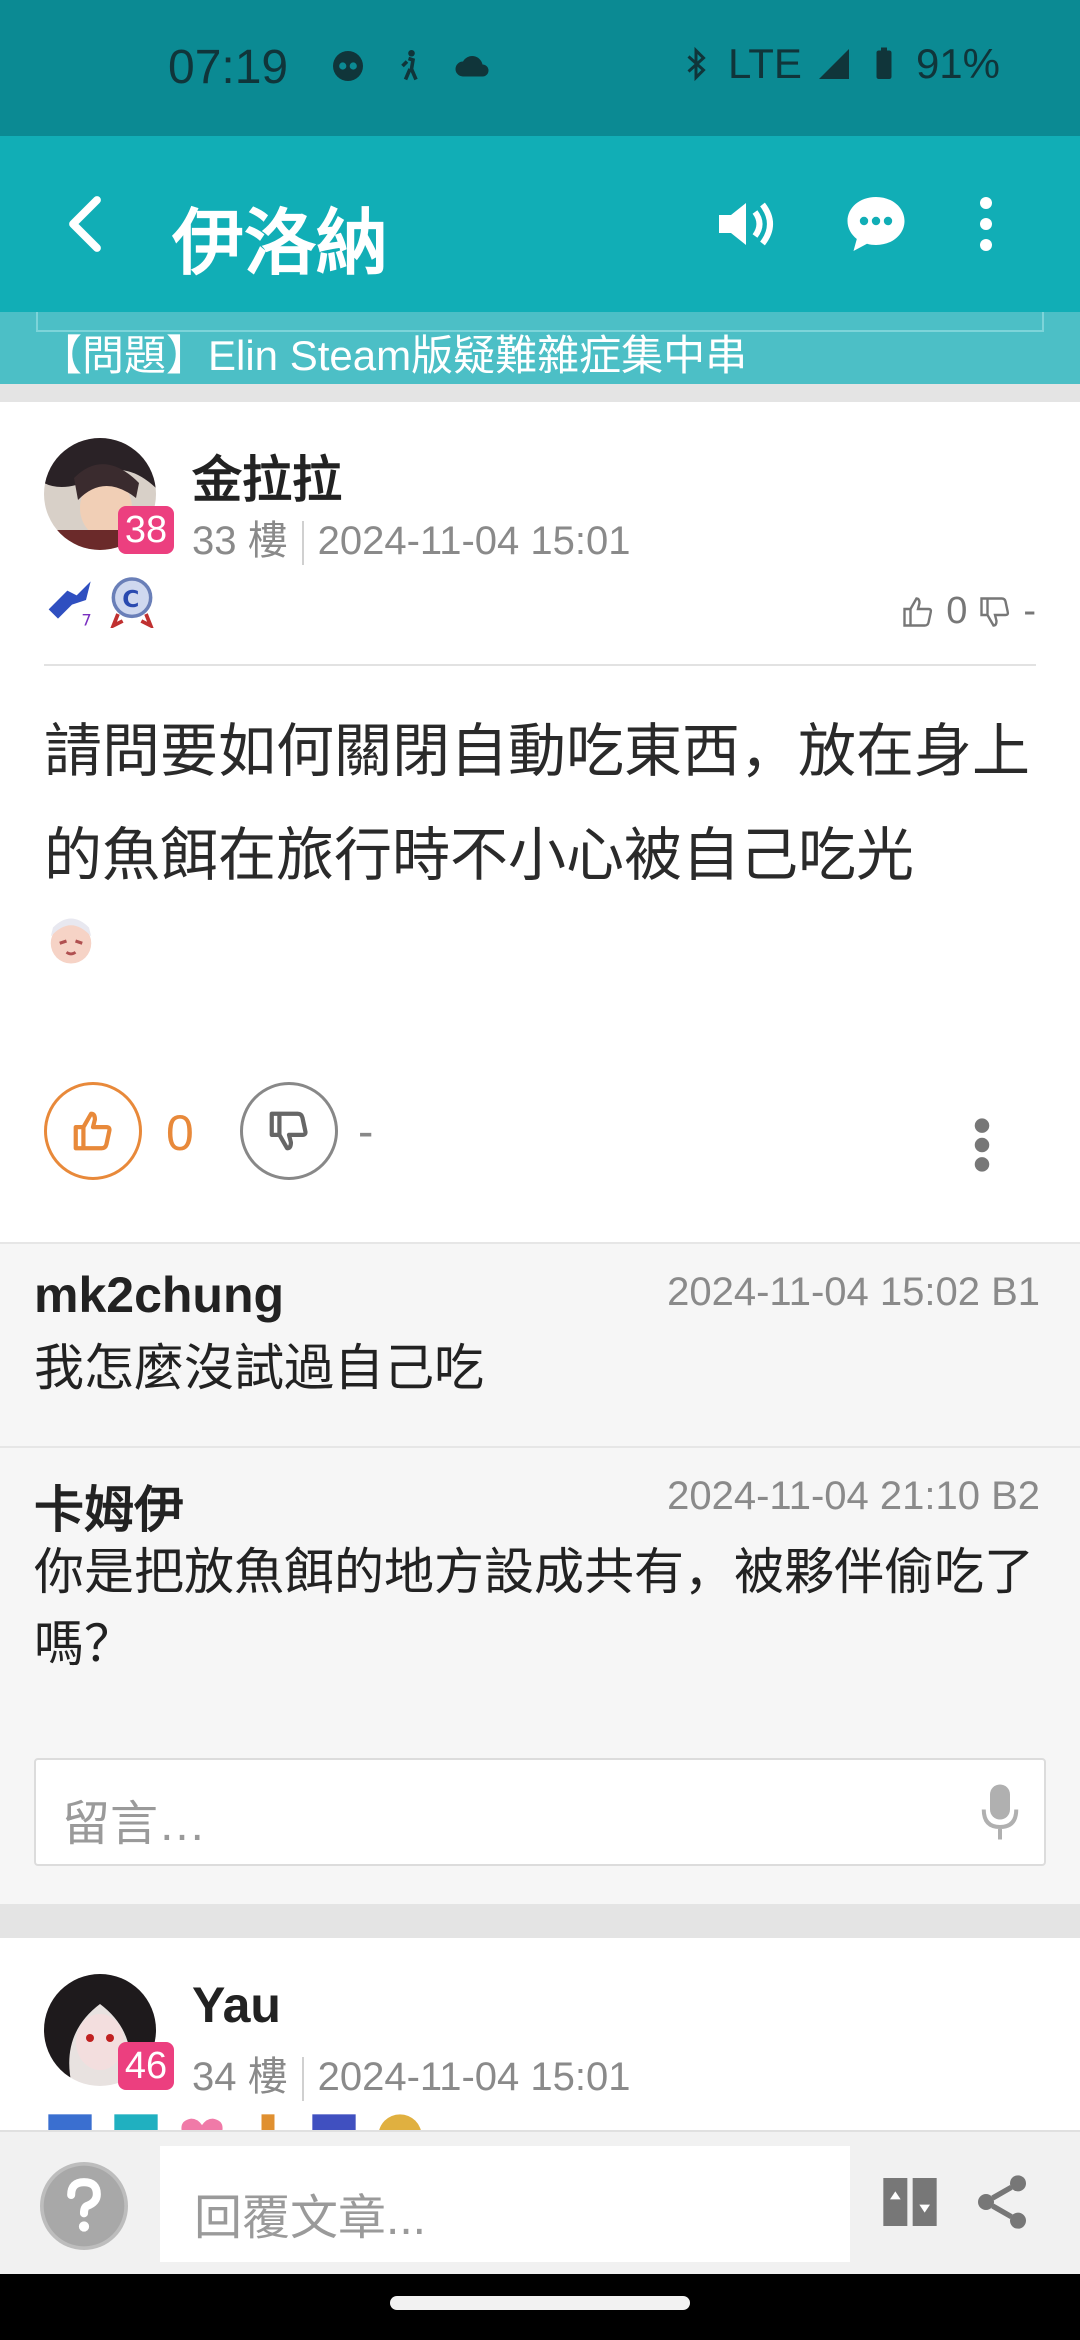 The height and width of the screenshot is (2340, 1080). I want to click on walking-icon, so click(409, 65).